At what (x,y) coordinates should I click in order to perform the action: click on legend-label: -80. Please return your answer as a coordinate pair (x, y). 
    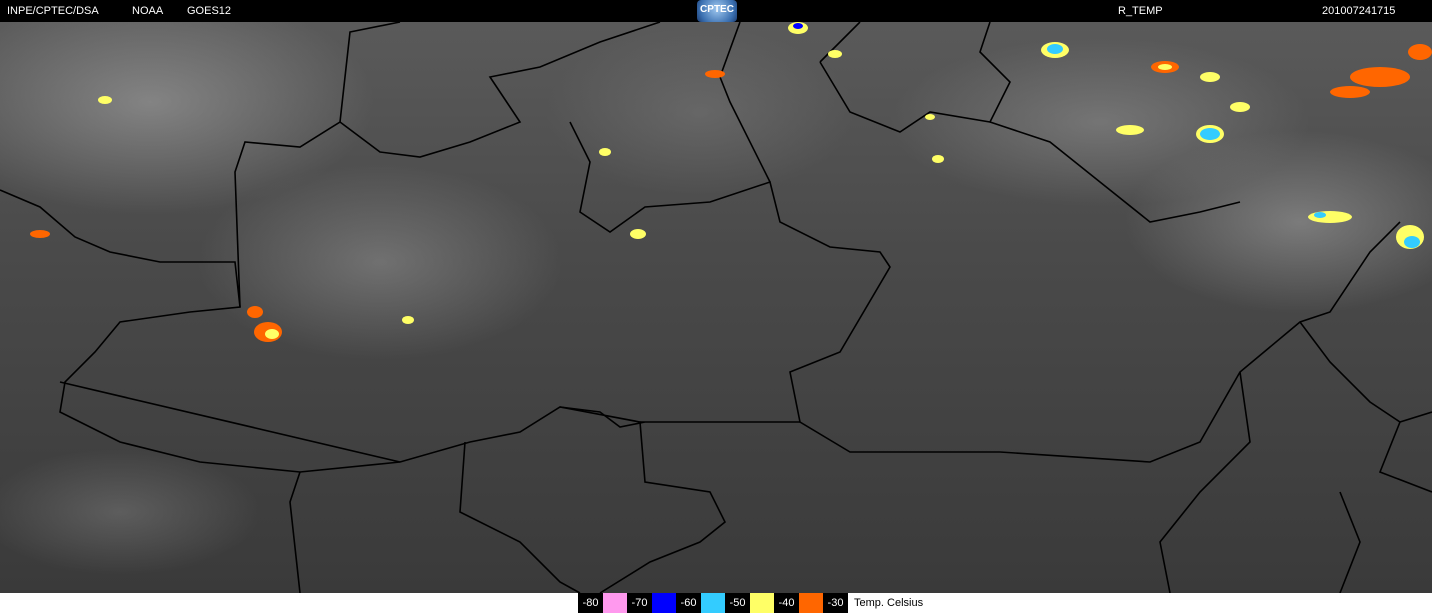
    Looking at the image, I should click on (590, 603).